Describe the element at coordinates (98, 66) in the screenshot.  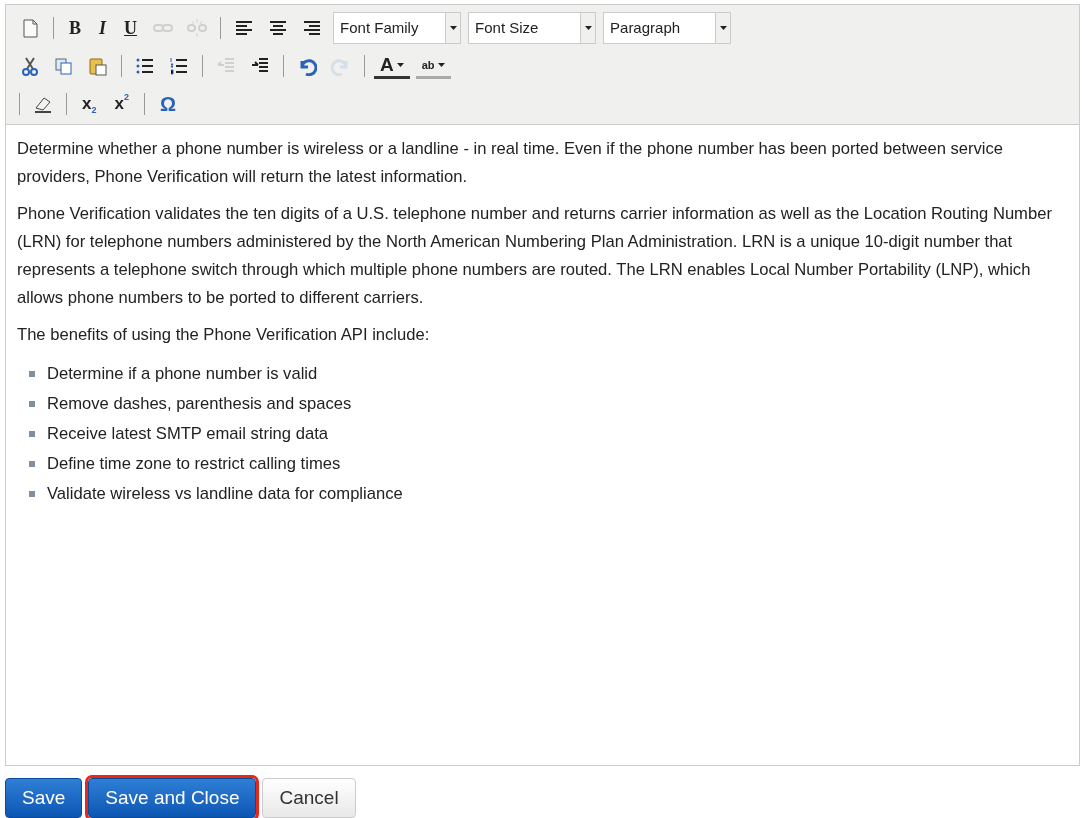
I see `clipboard-icon` at that location.